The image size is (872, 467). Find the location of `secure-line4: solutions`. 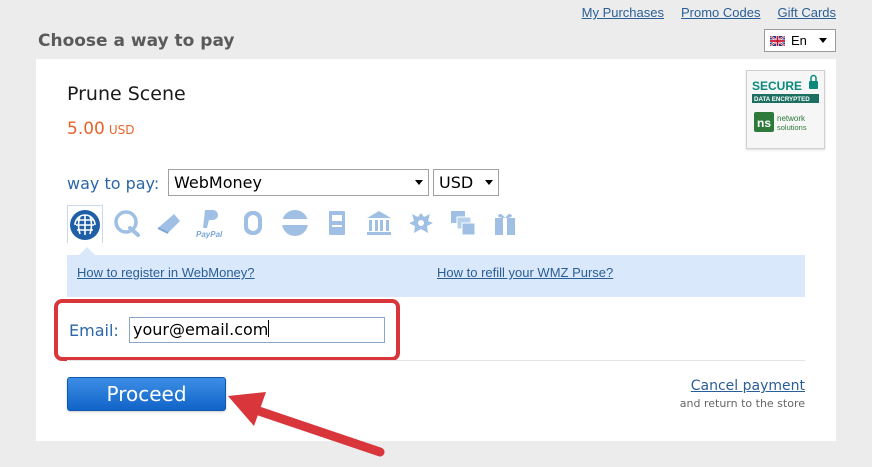

secure-line4: solutions is located at coordinates (792, 127).